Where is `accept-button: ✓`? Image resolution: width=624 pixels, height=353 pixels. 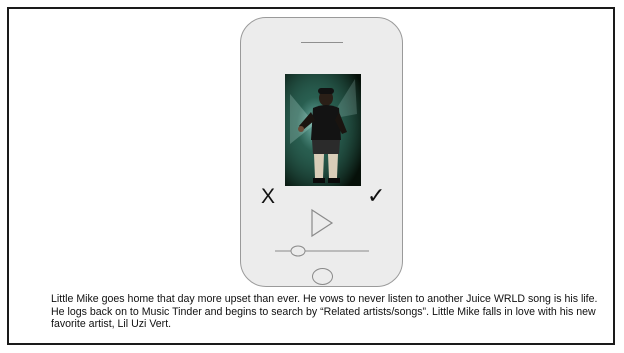 accept-button: ✓ is located at coordinates (376, 196).